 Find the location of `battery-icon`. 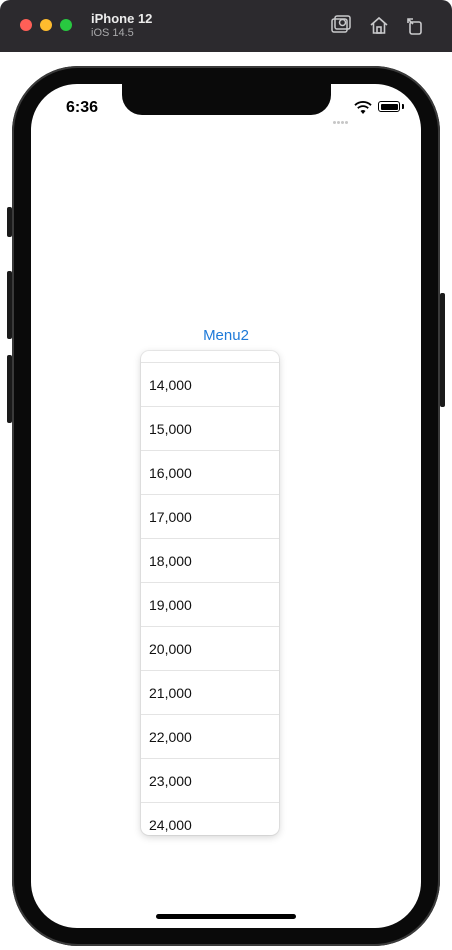

battery-icon is located at coordinates (389, 106).